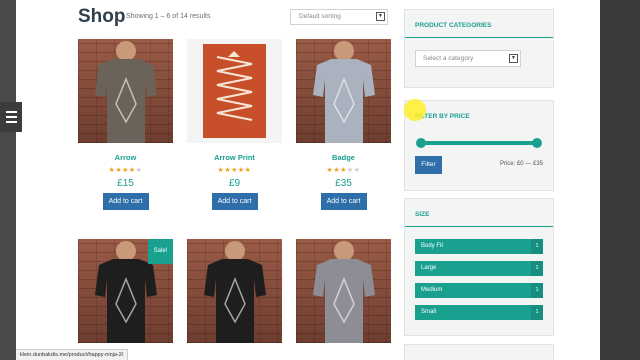  I want to click on product-card: Sale!, so click(125, 291).